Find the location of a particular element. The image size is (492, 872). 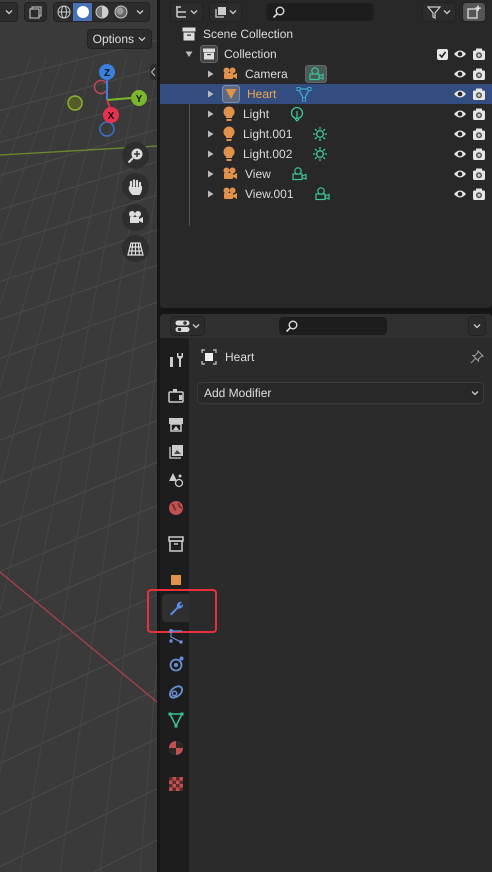

outliner-row: Light.001 is located at coordinates (326, 134).